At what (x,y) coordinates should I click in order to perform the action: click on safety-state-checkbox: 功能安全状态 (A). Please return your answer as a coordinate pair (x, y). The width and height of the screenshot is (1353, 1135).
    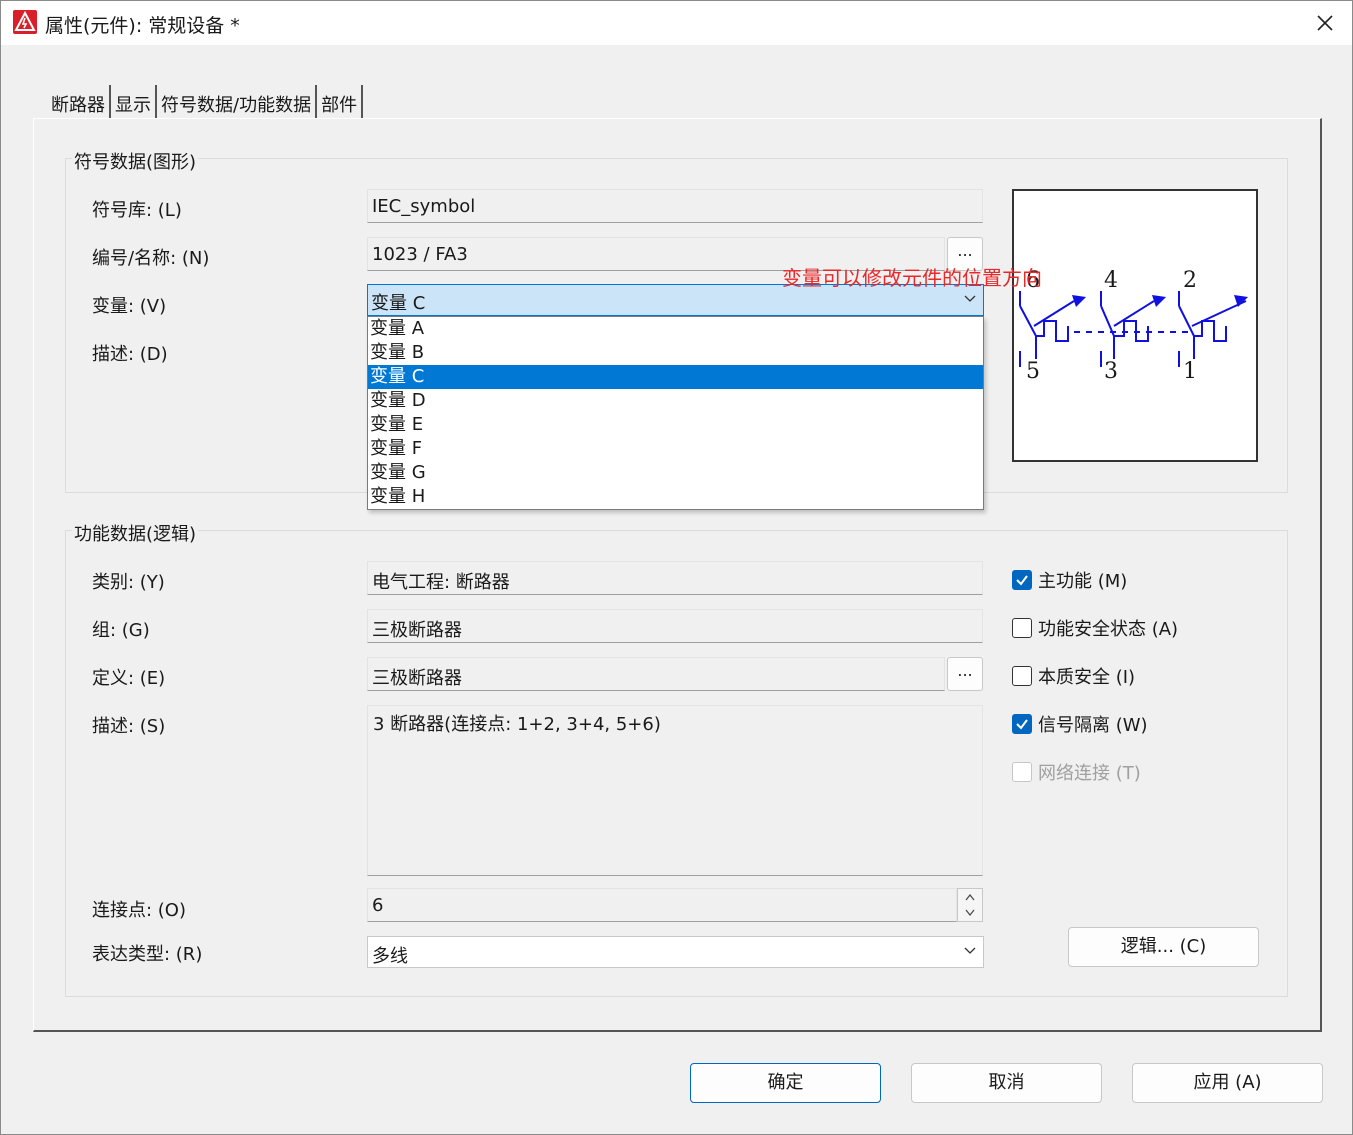
    Looking at the image, I should click on (1095, 628).